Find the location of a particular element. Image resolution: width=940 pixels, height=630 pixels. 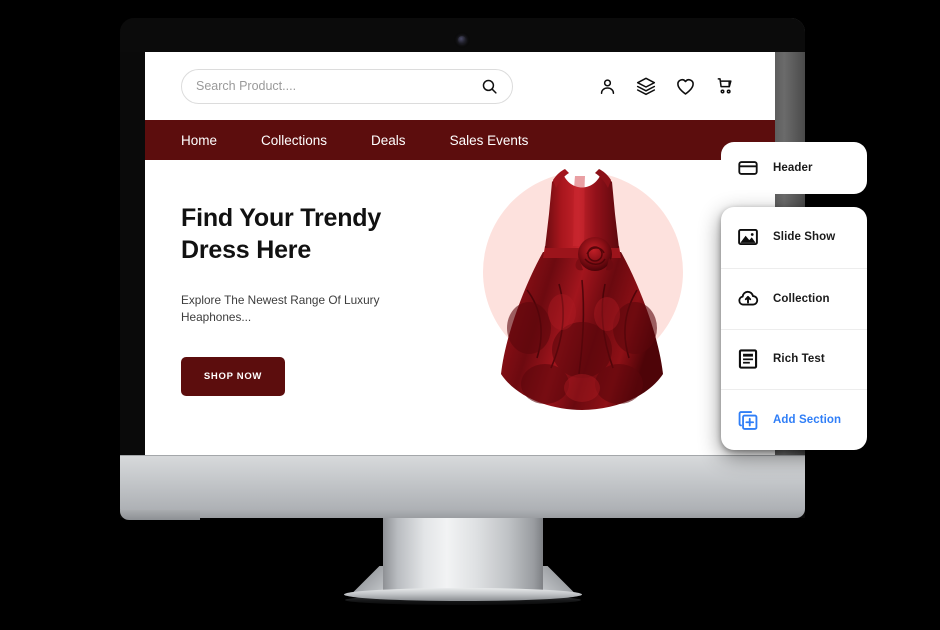

section-item-add-section: Add Section is located at coordinates (794, 419).